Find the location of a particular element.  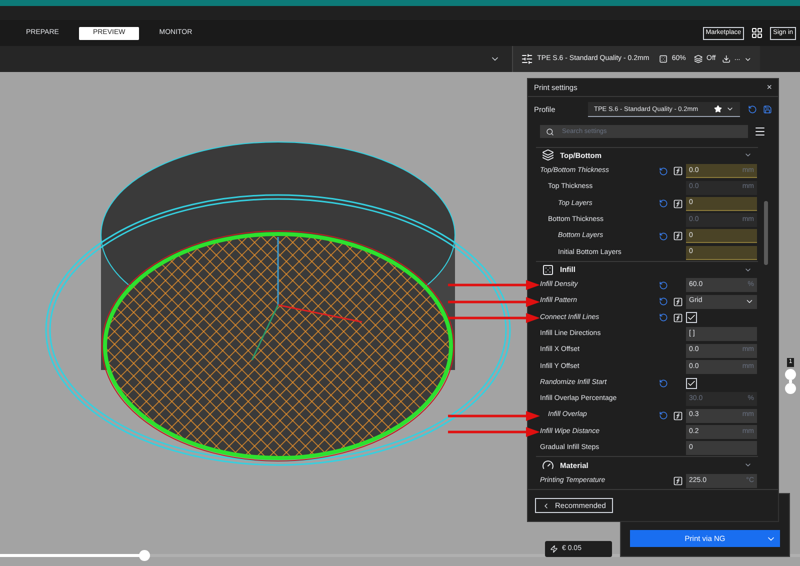

path-slider-handle is located at coordinates (144, 555).